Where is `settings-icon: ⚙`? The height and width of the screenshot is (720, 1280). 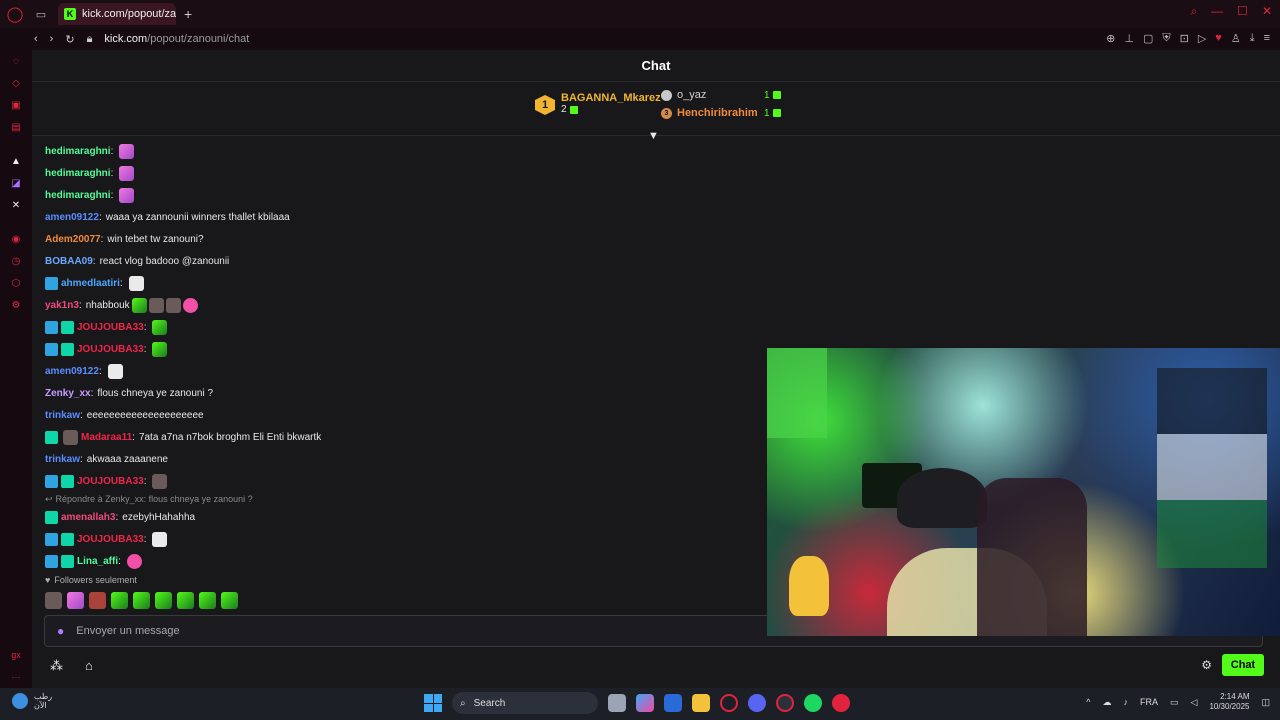
settings-icon: ⚙ is located at coordinates (16, 305).